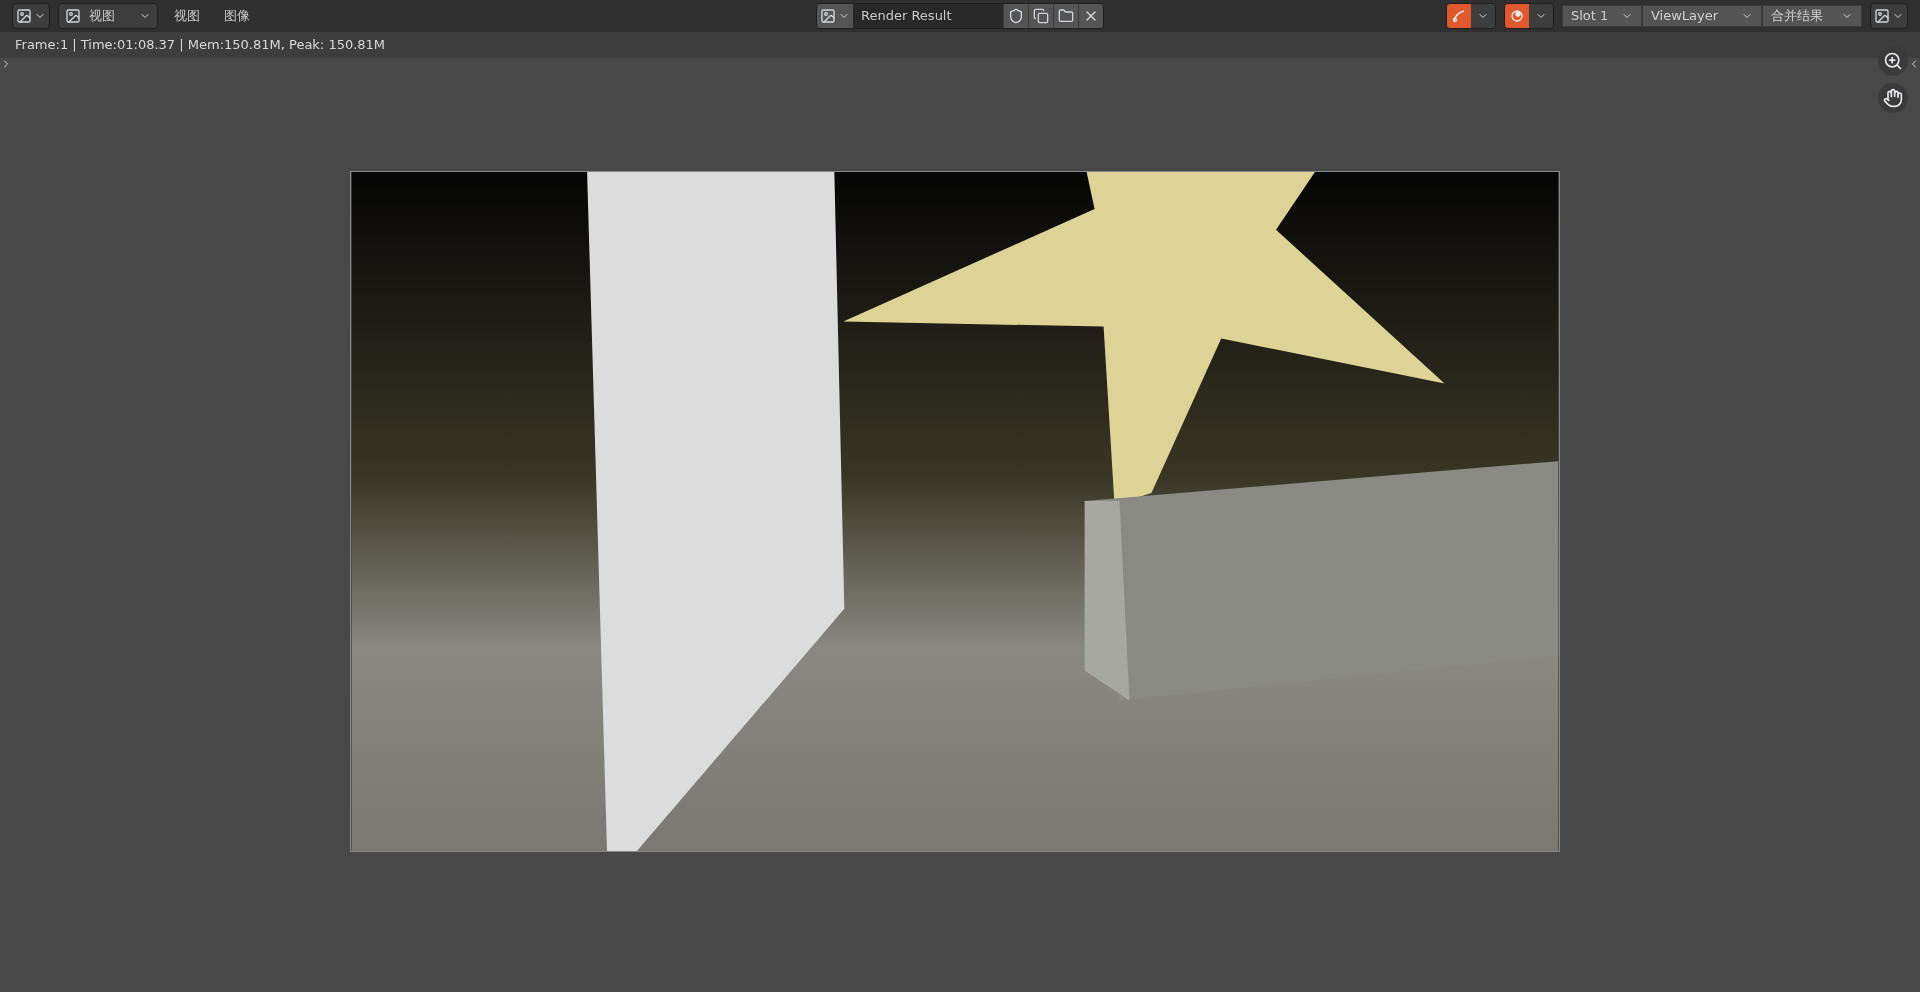  Describe the element at coordinates (1893, 61) in the screenshot. I see `zoom-icon` at that location.